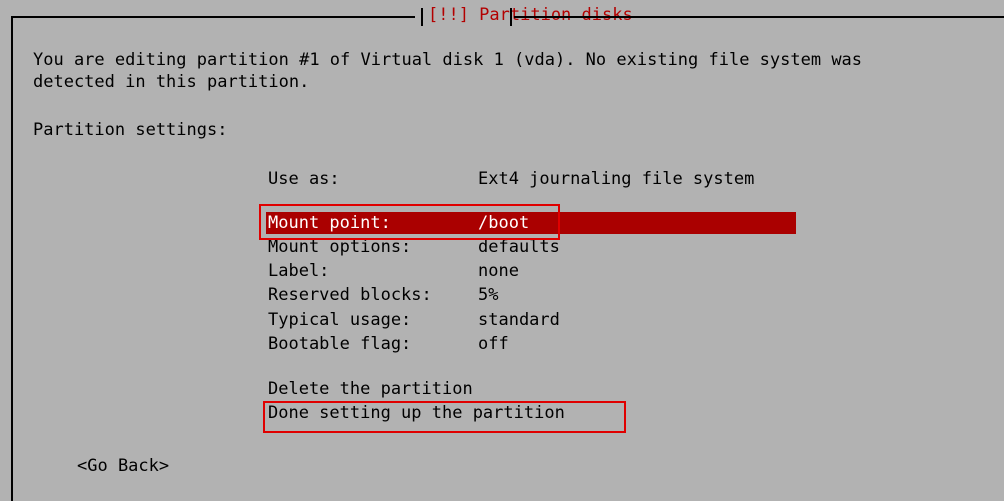 The height and width of the screenshot is (501, 1004). I want to click on setting-label-field: Label: none, so click(393, 271).